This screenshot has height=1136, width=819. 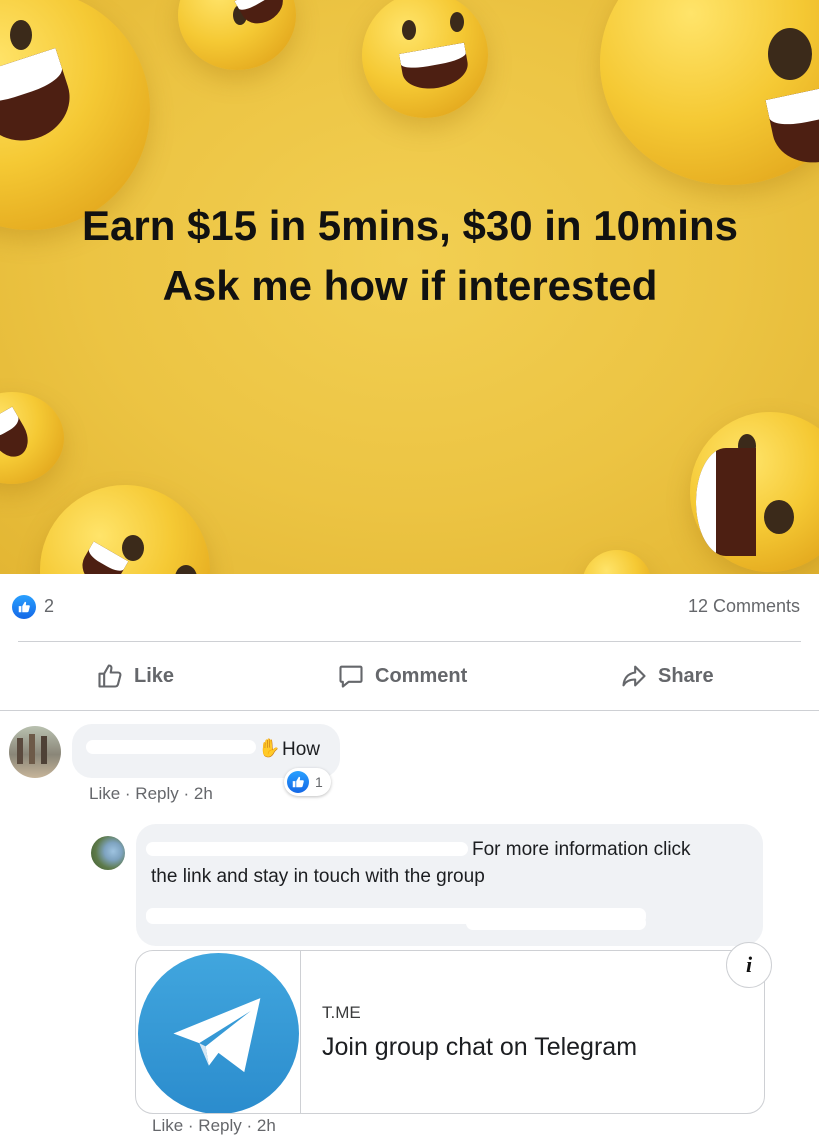 I want to click on comment-button-label: Comment, so click(x=421, y=675).